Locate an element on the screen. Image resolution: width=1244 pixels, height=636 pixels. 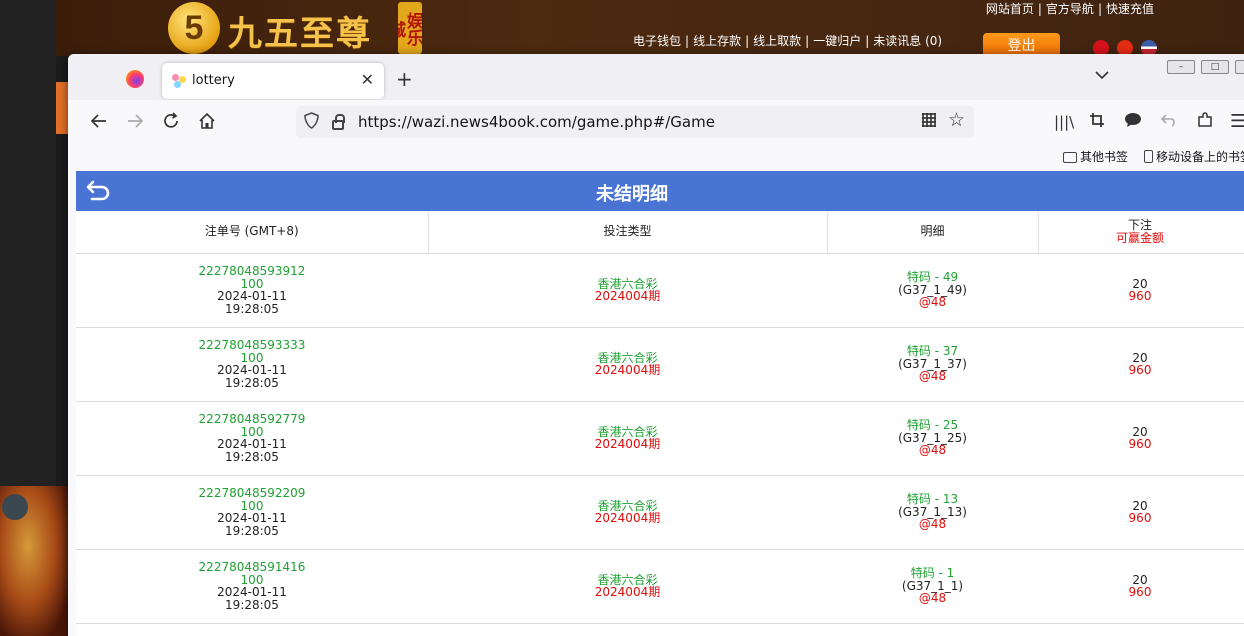
bookmark-other: 其他书签 is located at coordinates (1095, 156).